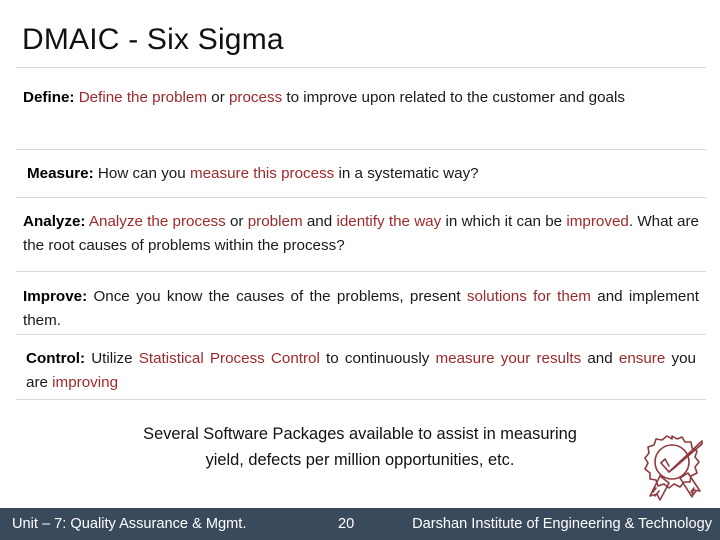 The image size is (720, 540). I want to click on footer-page-number: 20, so click(346, 524).